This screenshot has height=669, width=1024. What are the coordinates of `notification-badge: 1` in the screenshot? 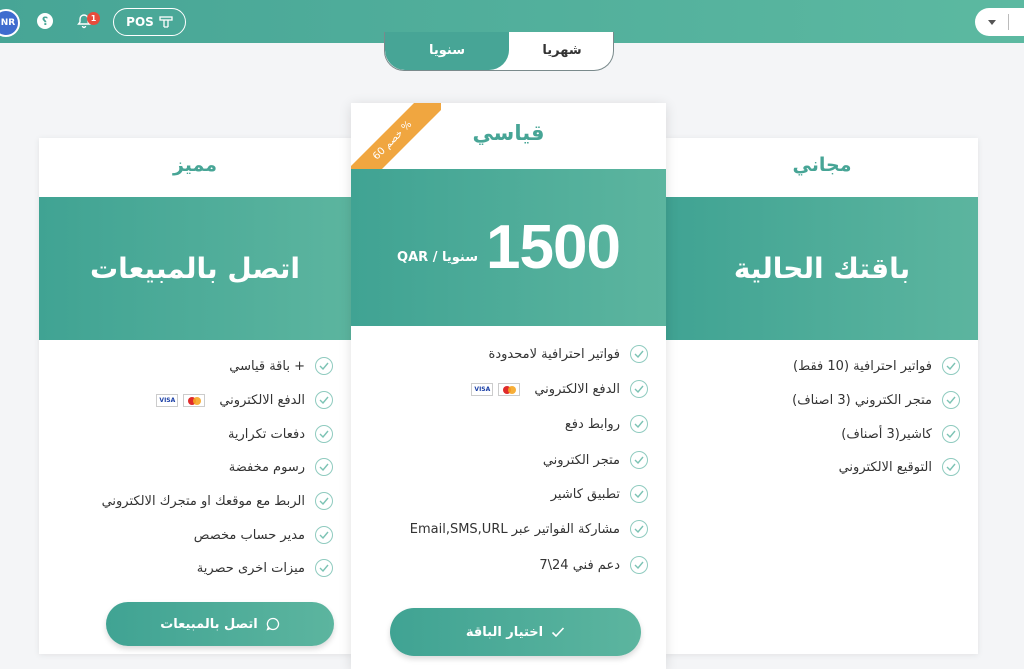 It's located at (93, 18).